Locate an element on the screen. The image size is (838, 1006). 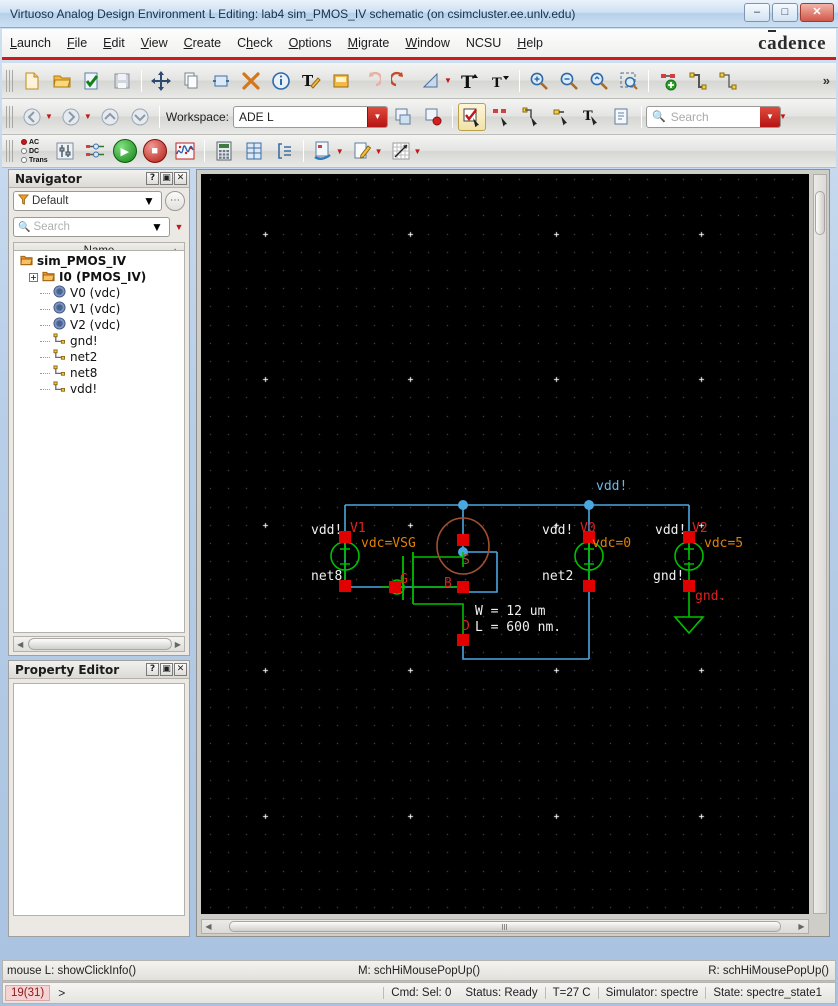
stretch-icon is located at coordinates (221, 81).